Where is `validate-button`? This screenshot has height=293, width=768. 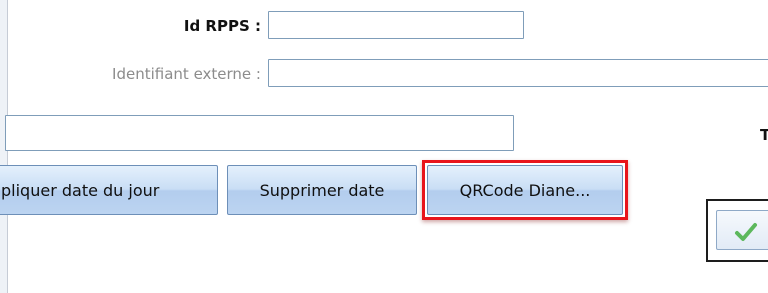 validate-button is located at coordinates (742, 230).